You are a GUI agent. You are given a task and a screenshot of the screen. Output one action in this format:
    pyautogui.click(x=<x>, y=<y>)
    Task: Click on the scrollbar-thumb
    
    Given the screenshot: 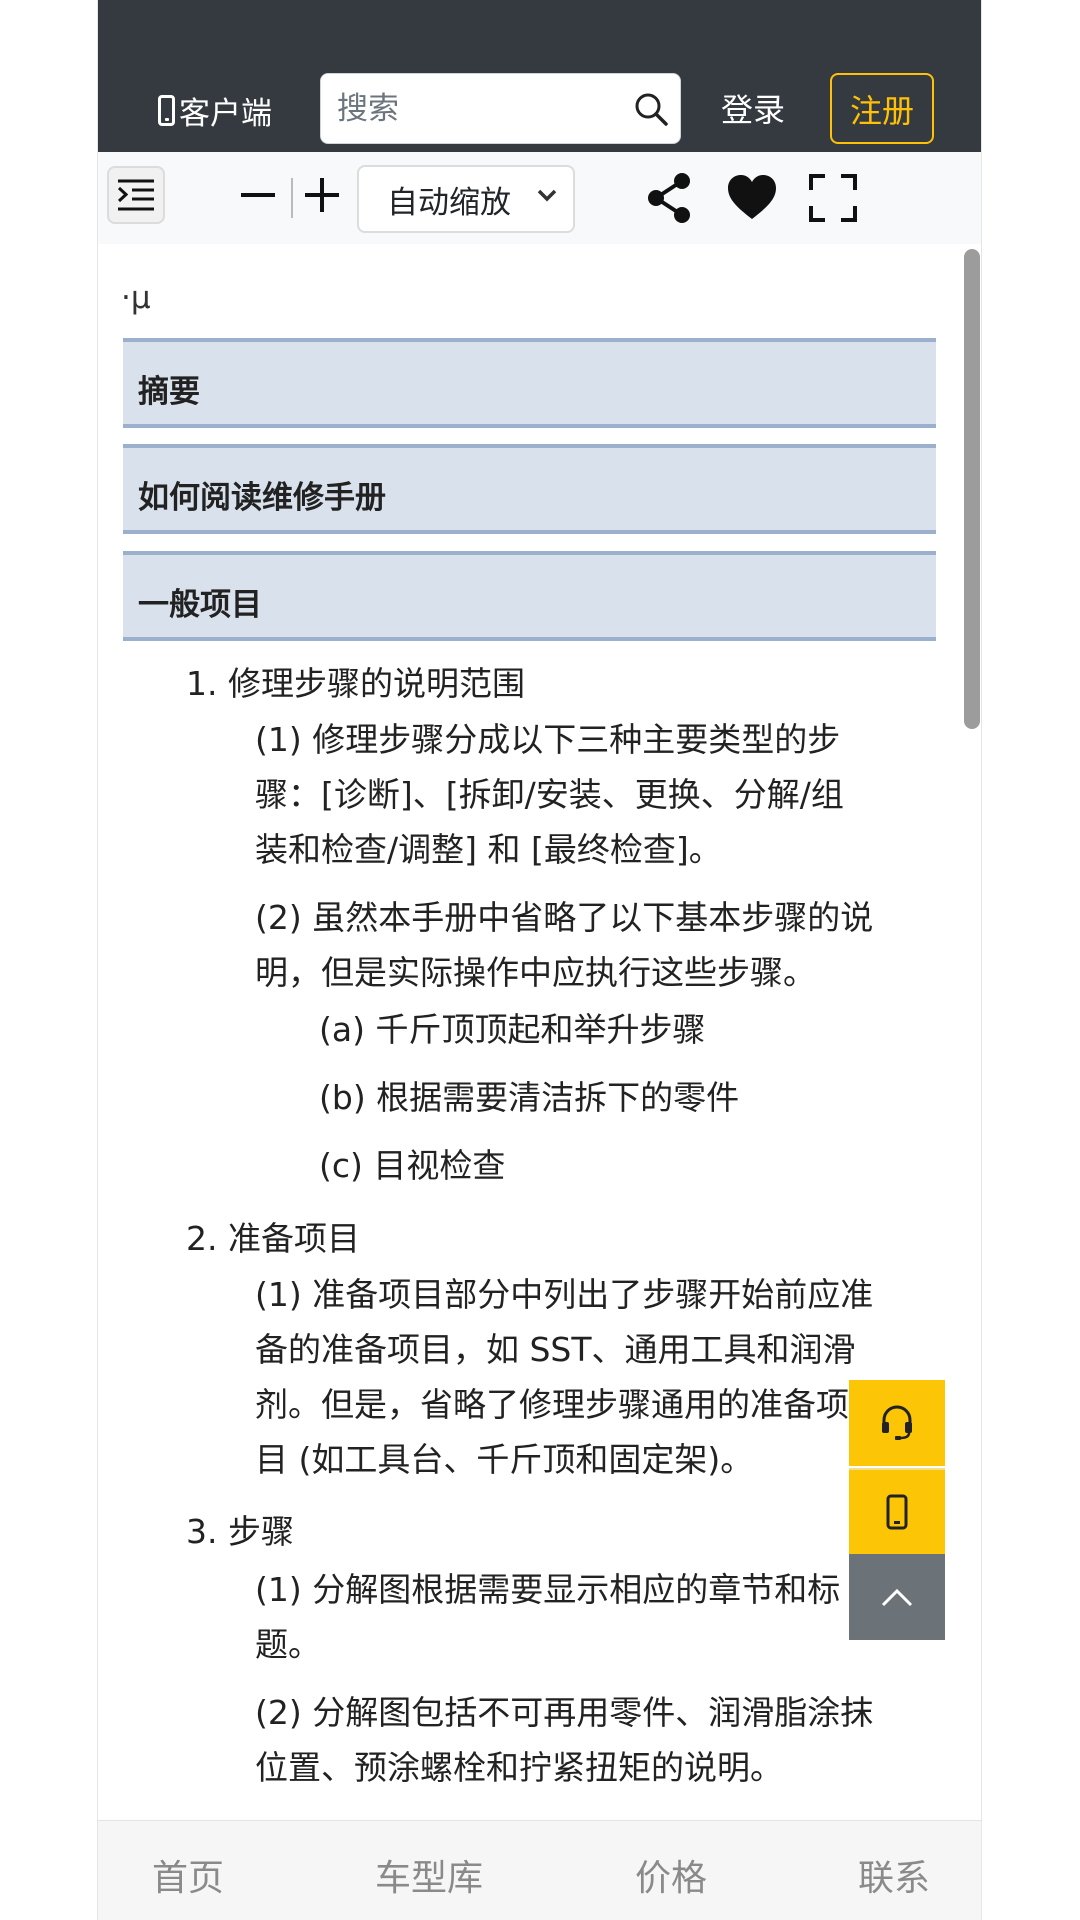 What is the action you would take?
    pyautogui.click(x=972, y=489)
    